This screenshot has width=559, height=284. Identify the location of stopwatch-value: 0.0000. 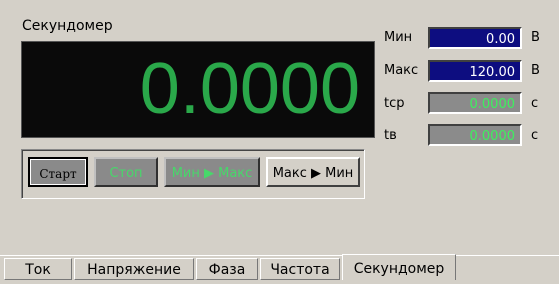
(249, 89).